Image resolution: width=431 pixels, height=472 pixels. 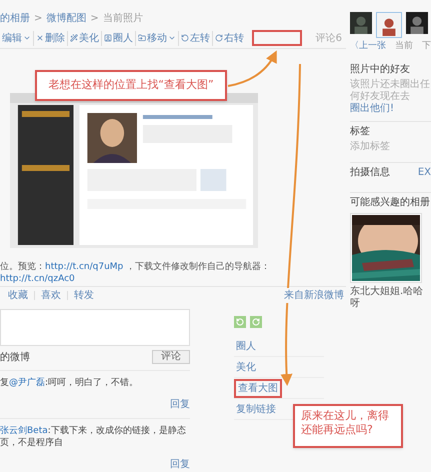 What do you see at coordinates (24, 431) in the screenshot?
I see `user-link: 张云剑Beta` at bounding box center [24, 431].